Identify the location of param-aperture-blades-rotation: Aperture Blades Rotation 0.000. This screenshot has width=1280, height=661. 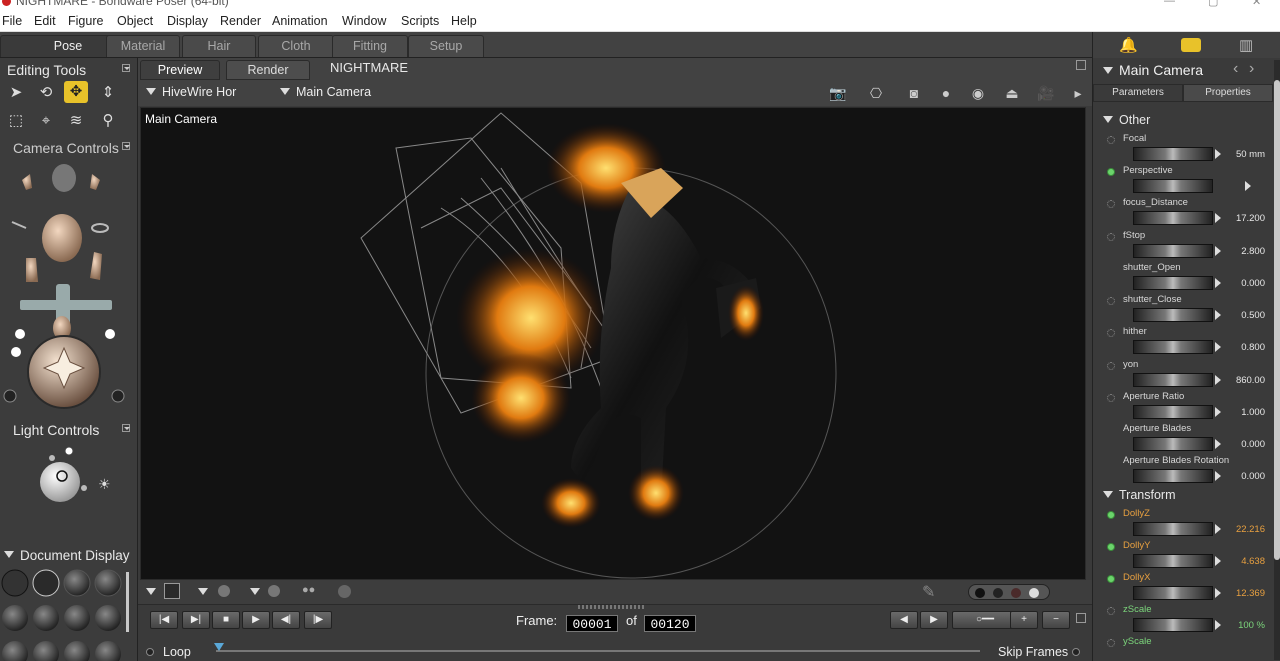
(1187, 471).